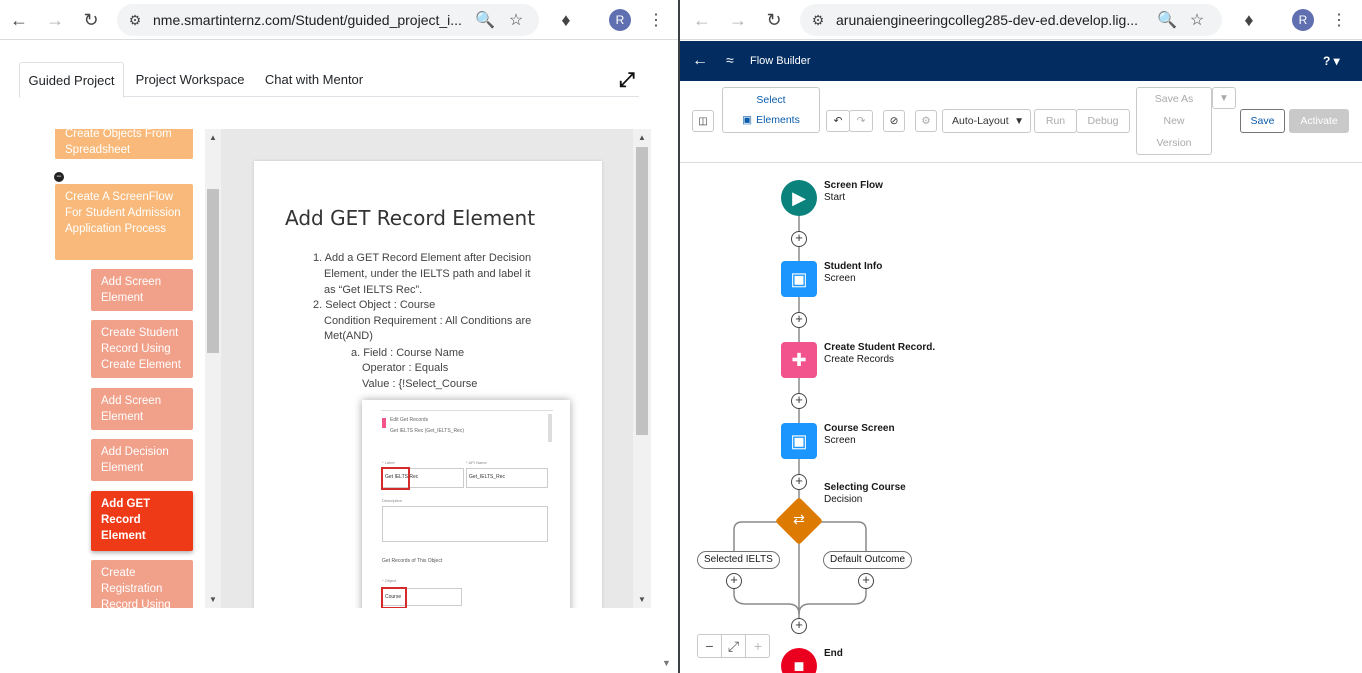 The height and width of the screenshot is (673, 1362). Describe the element at coordinates (799, 198) in the screenshot. I see `start-node: ▶` at that location.